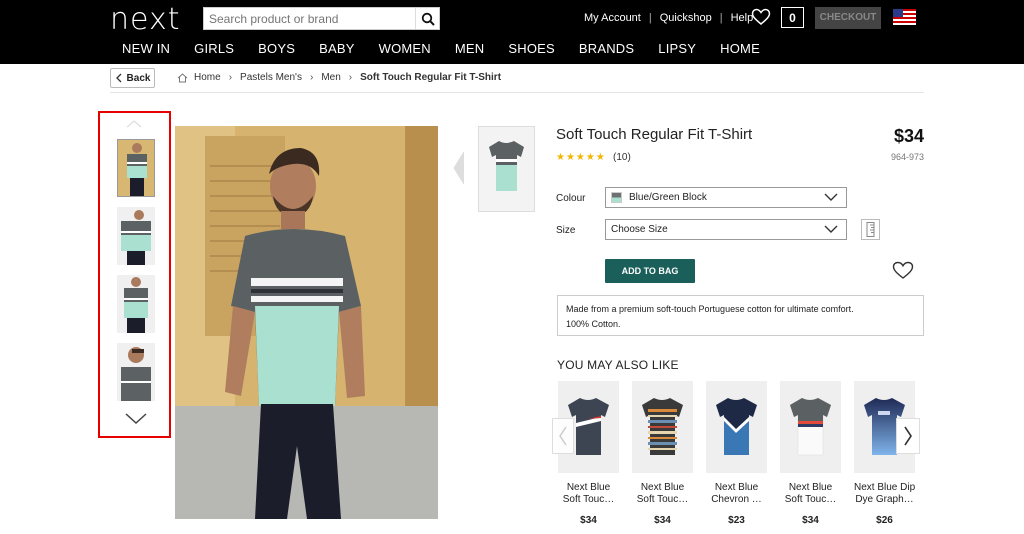 The height and width of the screenshot is (534, 1024). Describe the element at coordinates (563, 436) in the screenshot. I see `carousel-prev-button` at that location.